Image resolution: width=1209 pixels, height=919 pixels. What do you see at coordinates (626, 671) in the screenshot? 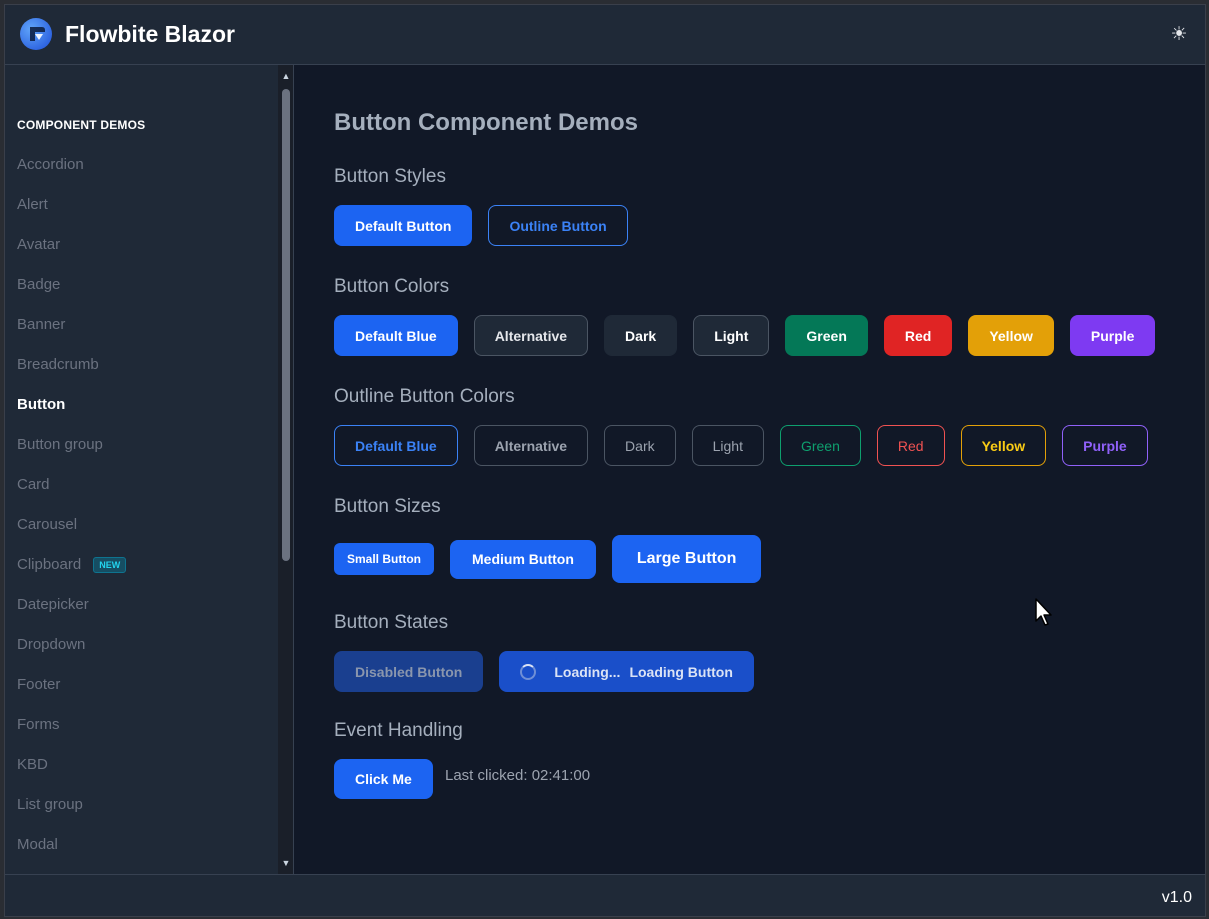
I see `loading-button: Loading... Loading Button` at bounding box center [626, 671].